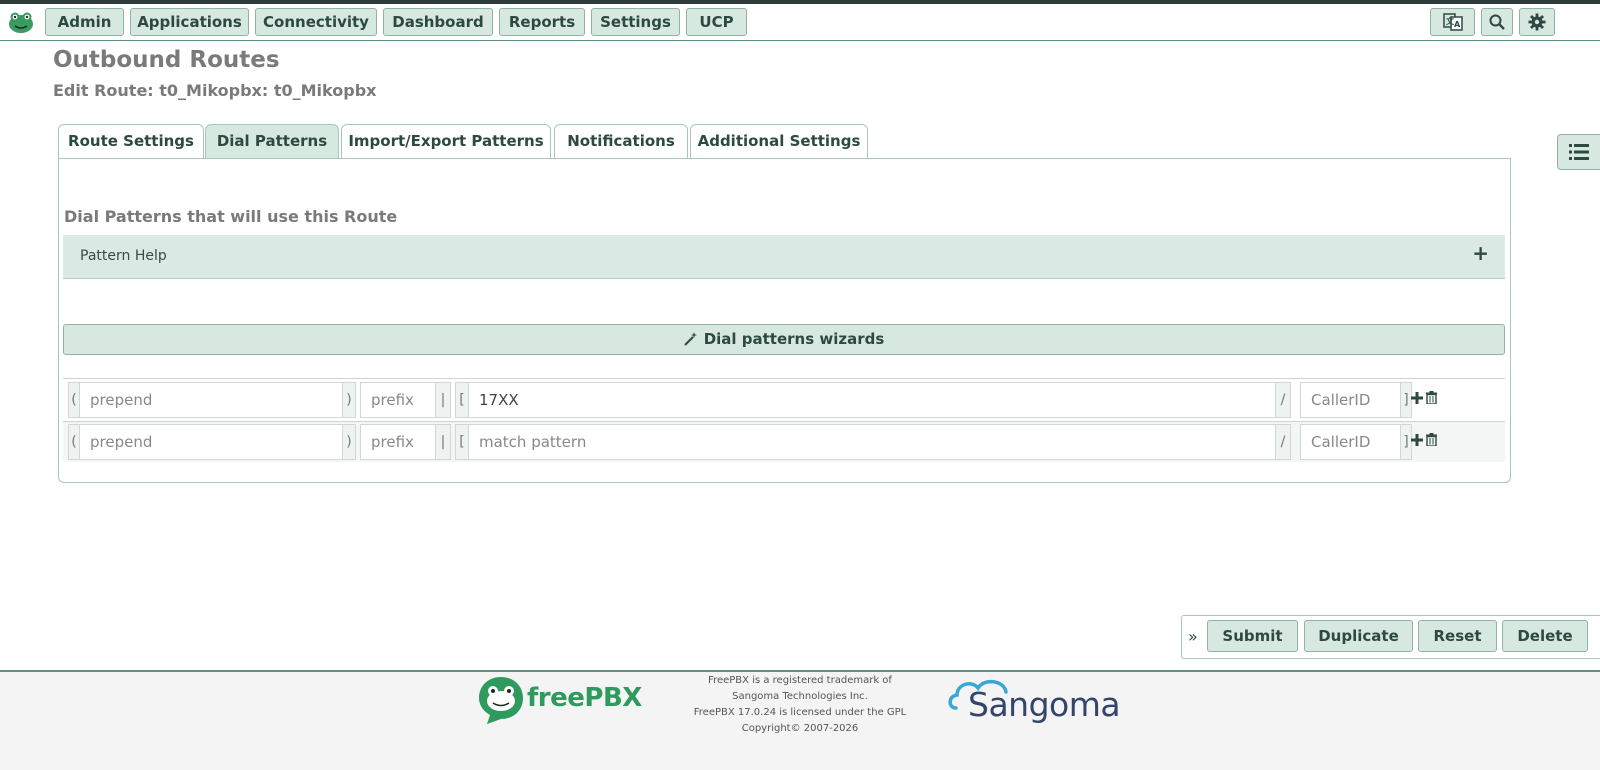 This screenshot has width=1600, height=770. I want to click on freepbx-logo-text: freePBX, so click(584, 698).